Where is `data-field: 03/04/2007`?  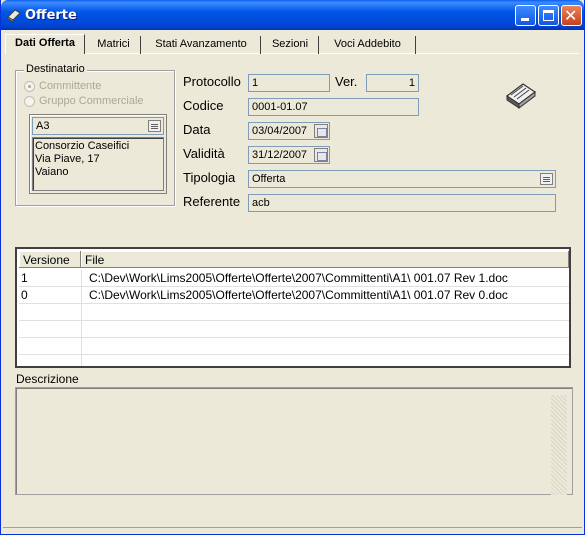 data-field: 03/04/2007 is located at coordinates (289, 131).